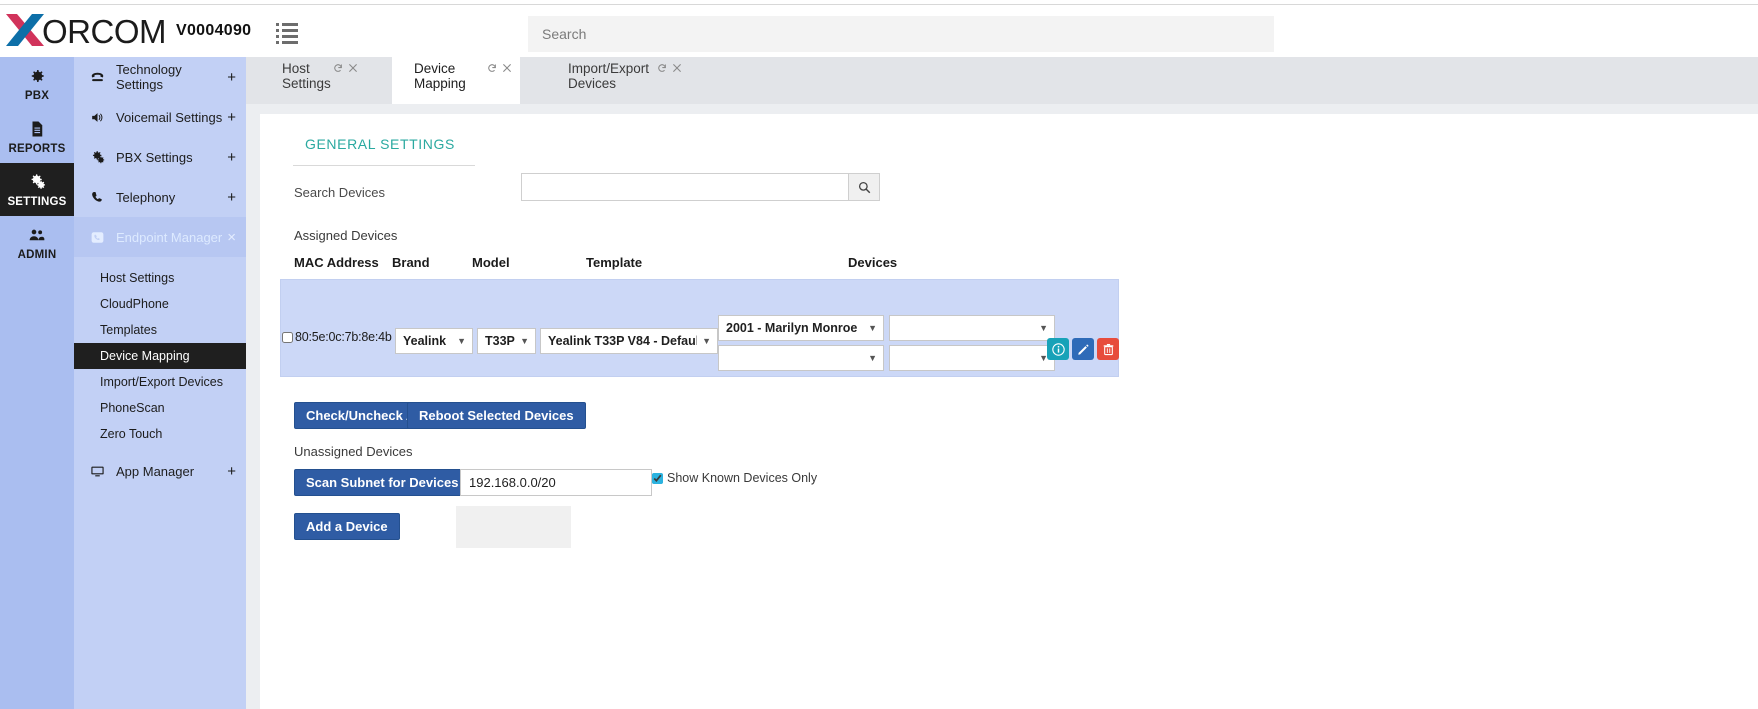 The width and height of the screenshot is (1758, 709). Describe the element at coordinates (160, 117) in the screenshot. I see `sidebar-group-voicemail-settings: Voicemail Settings +` at that location.